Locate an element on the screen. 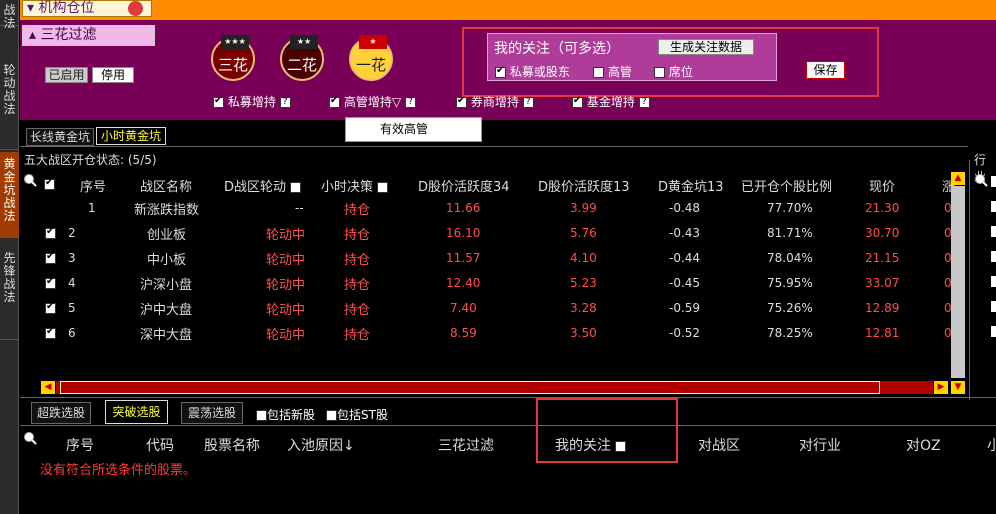  row-no: 6 is located at coordinates (72, 333).